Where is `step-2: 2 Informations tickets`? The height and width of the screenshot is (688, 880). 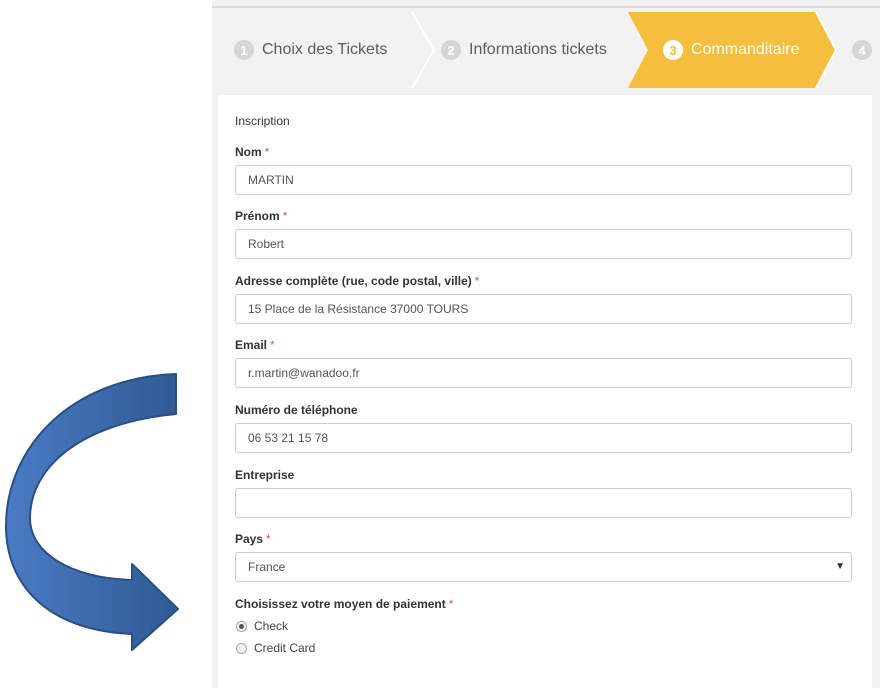 step-2: 2 Informations tickets is located at coordinates (524, 50).